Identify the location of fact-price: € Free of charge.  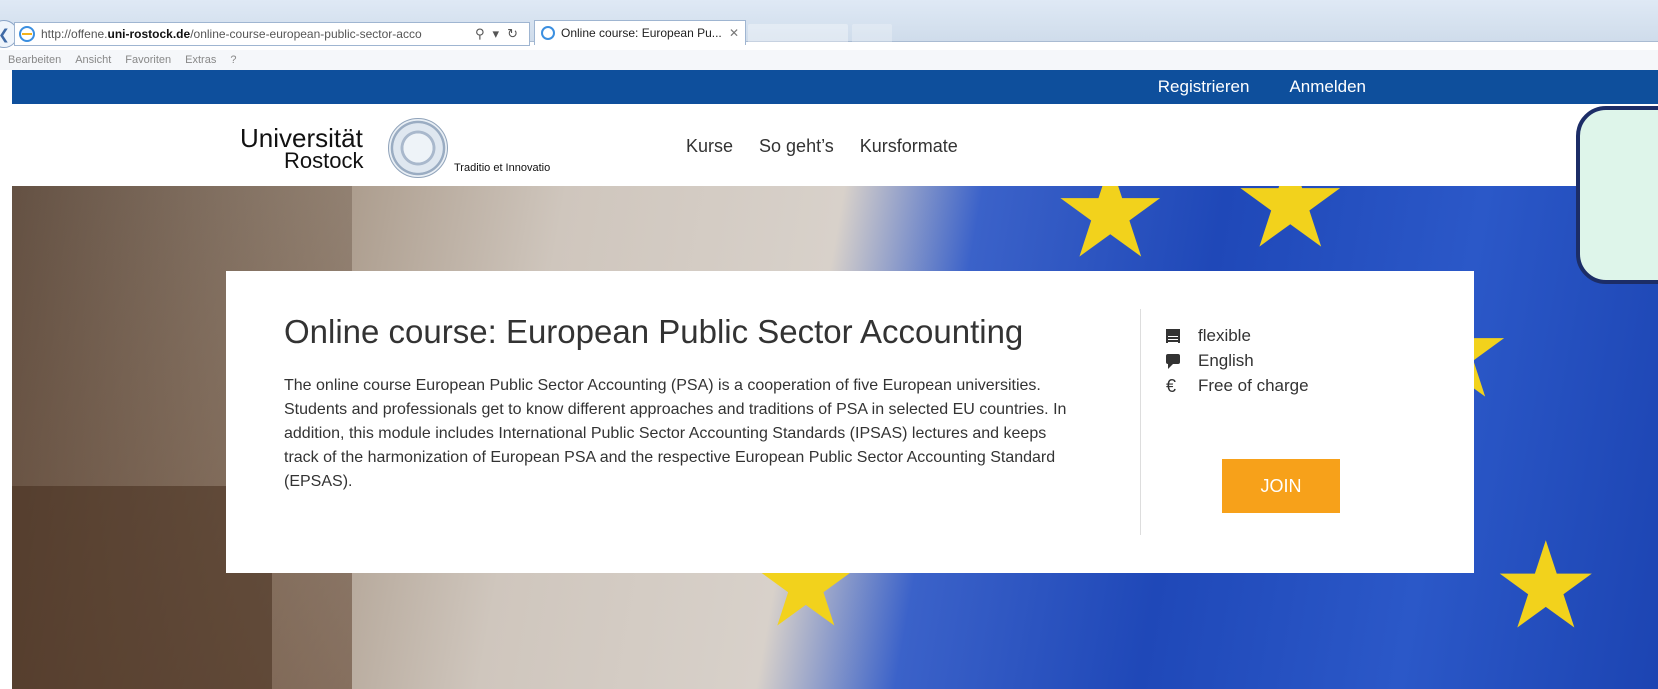
(1237, 385).